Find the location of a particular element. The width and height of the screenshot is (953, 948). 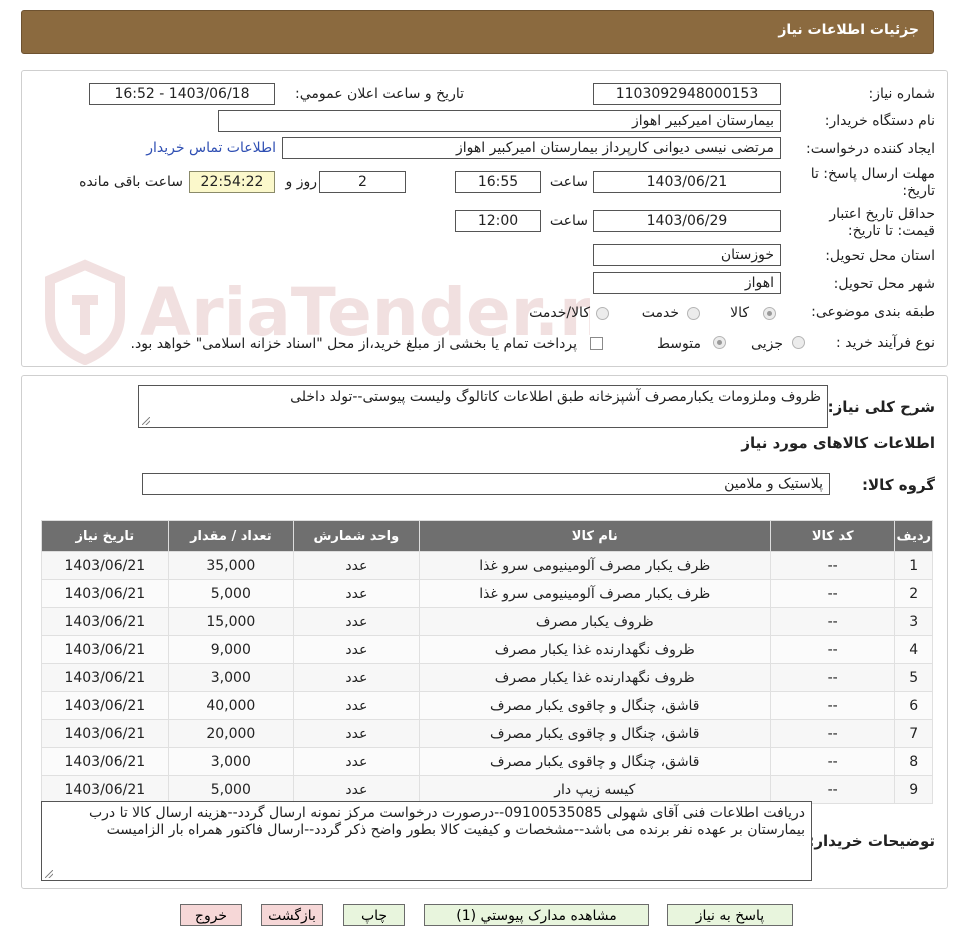

col-date: تاریخ نیاز is located at coordinates (105, 536).